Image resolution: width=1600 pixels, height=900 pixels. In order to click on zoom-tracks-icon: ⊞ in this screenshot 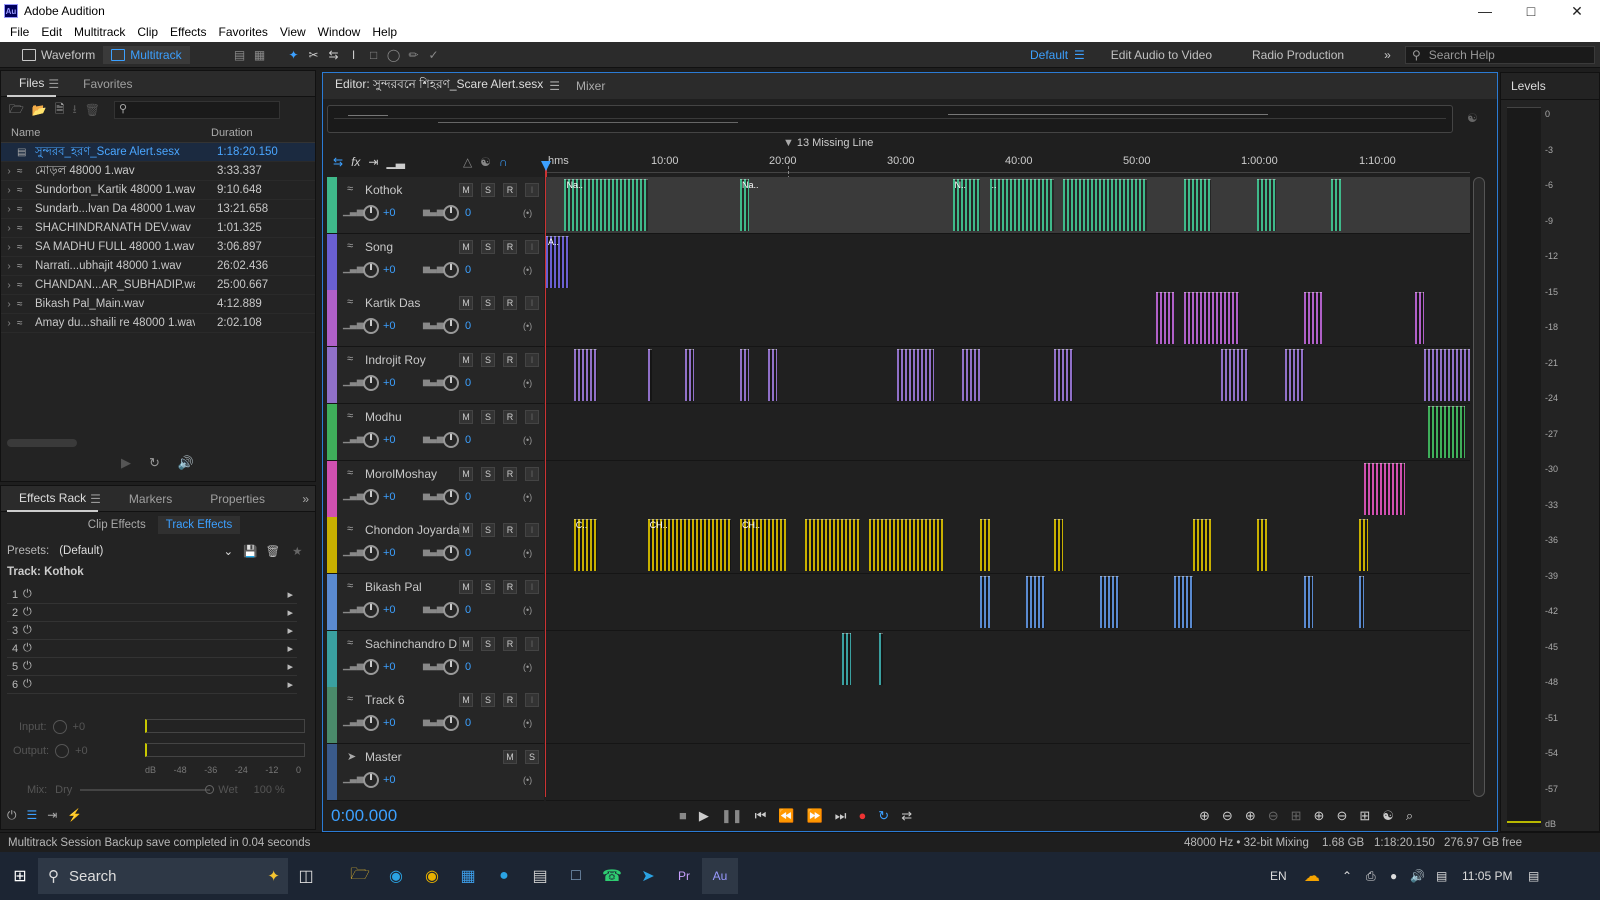, I will do `click(1364, 816)`.